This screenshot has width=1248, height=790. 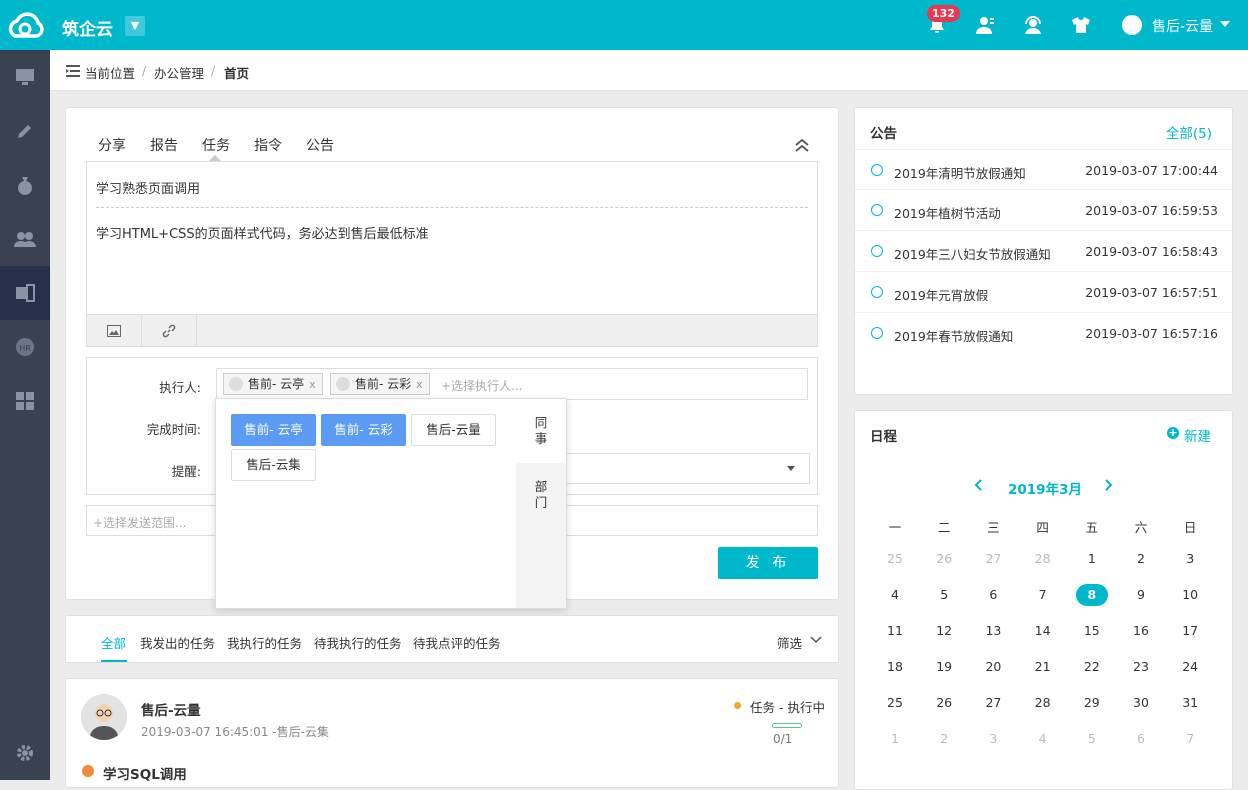 I want to click on sidebar-item-office, so click(x=25, y=293).